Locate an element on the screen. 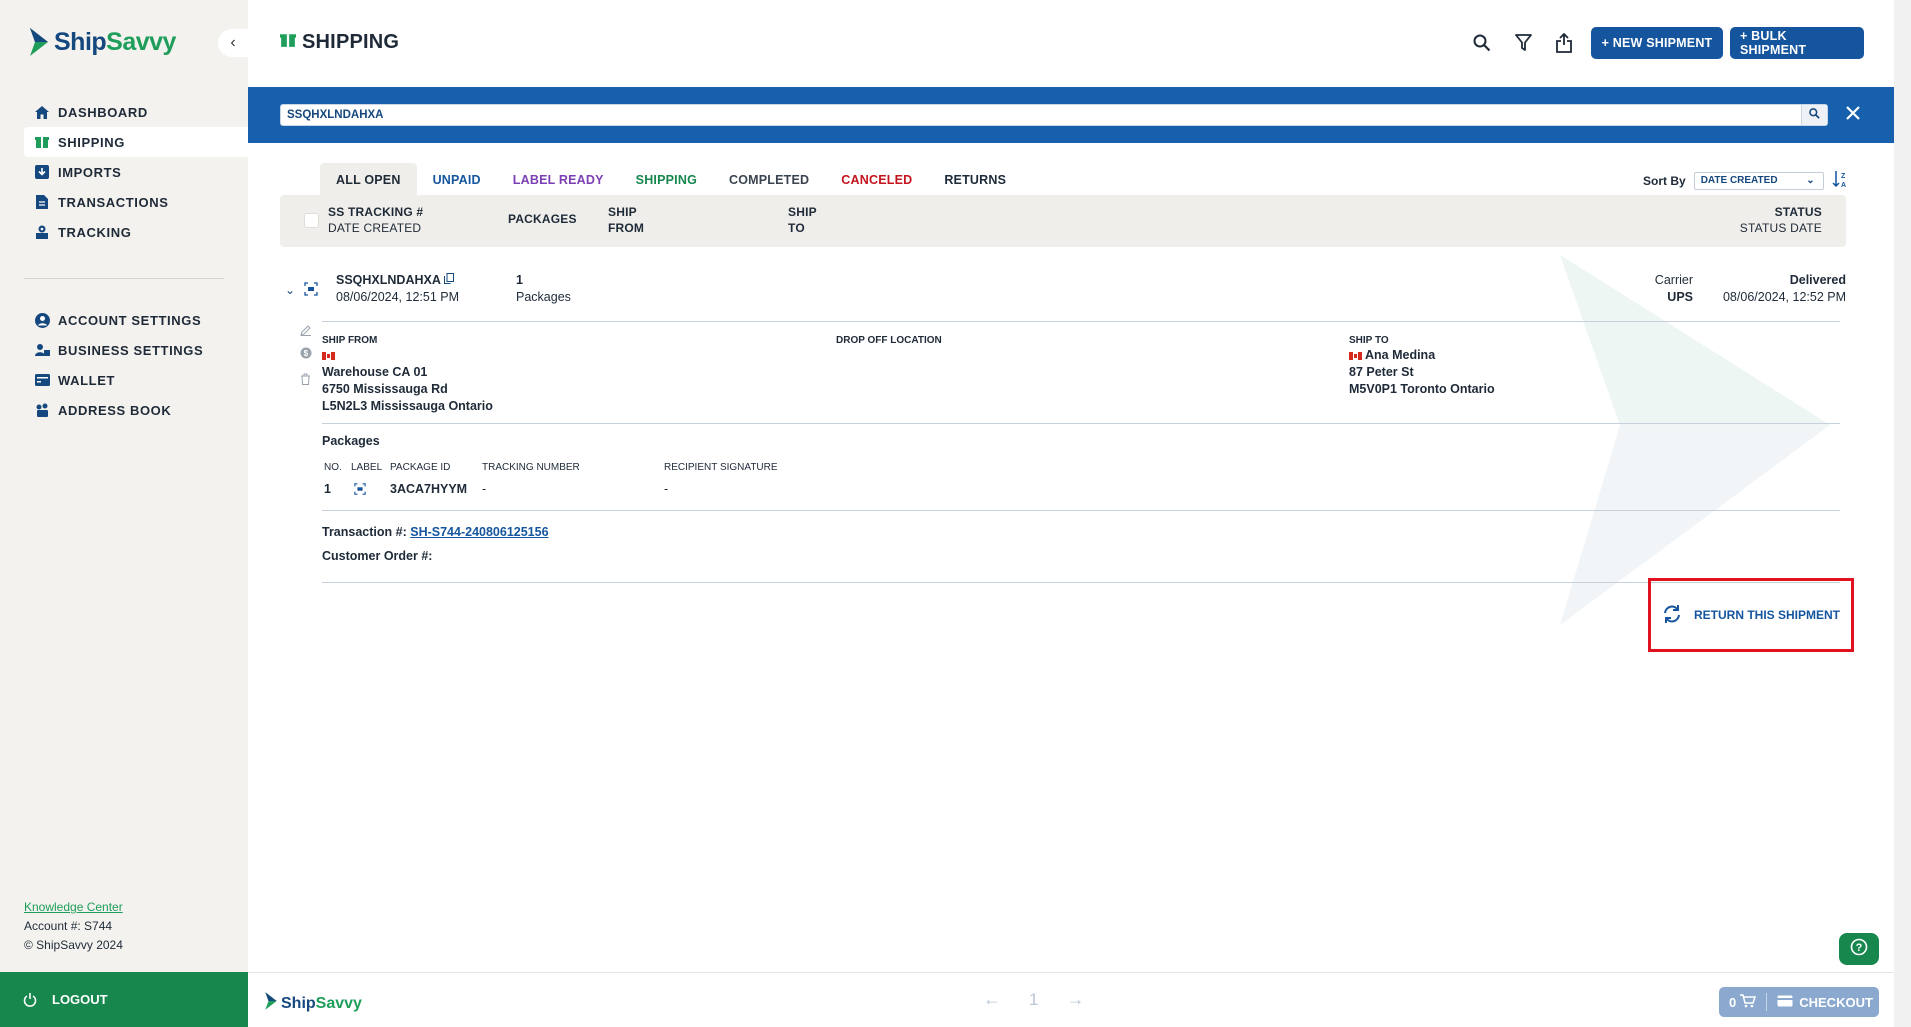 This screenshot has width=1911, height=1027. sidebar-item-account-settings: ACCOUNT SETTINGS is located at coordinates (136, 320).